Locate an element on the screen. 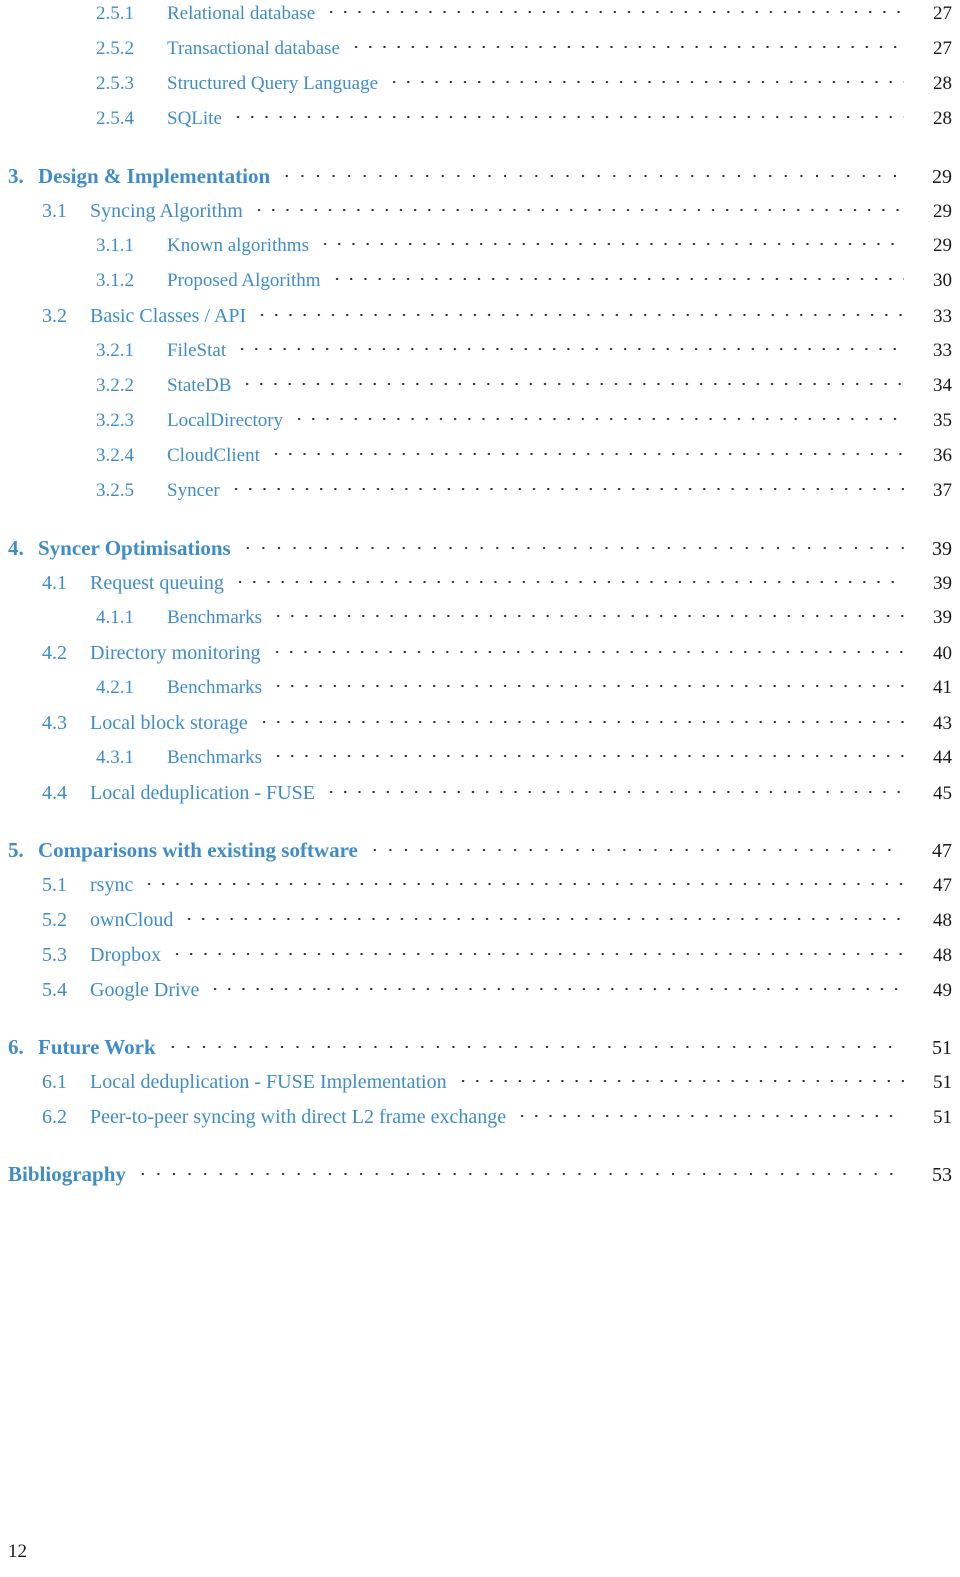 The height and width of the screenshot is (1577, 960). toc-entry-page-number: 49 is located at coordinates (942, 990).